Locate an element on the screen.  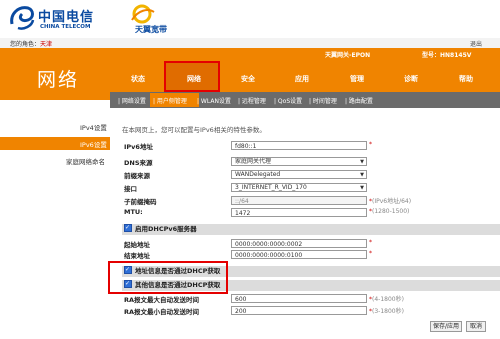
subnet-prefix-input: ::/64 is located at coordinates (299, 200).